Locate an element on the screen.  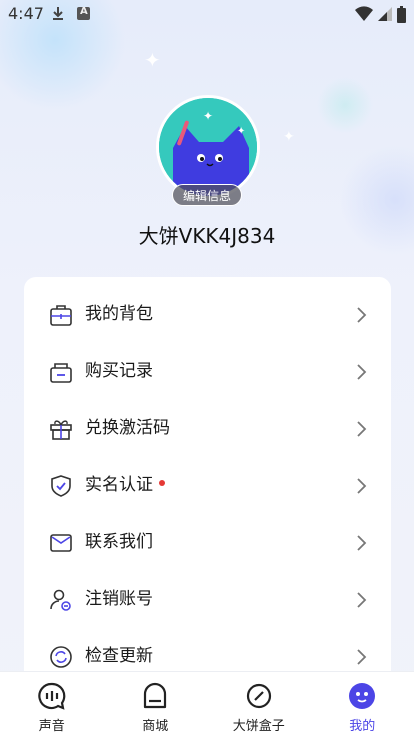
shield-check-icon is located at coordinates (61, 486).